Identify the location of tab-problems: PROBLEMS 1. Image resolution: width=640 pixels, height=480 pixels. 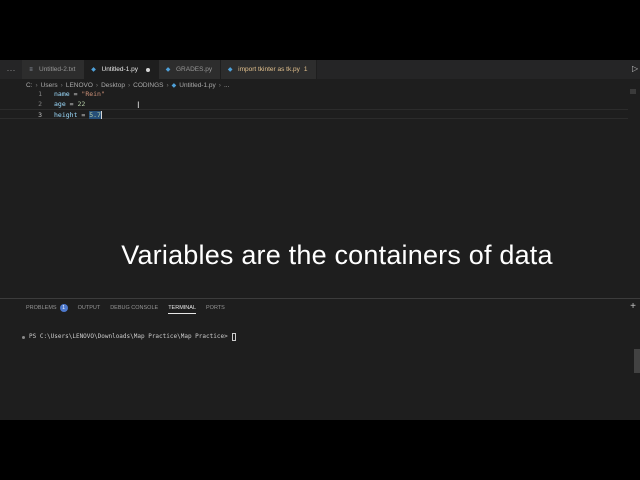
(47, 307).